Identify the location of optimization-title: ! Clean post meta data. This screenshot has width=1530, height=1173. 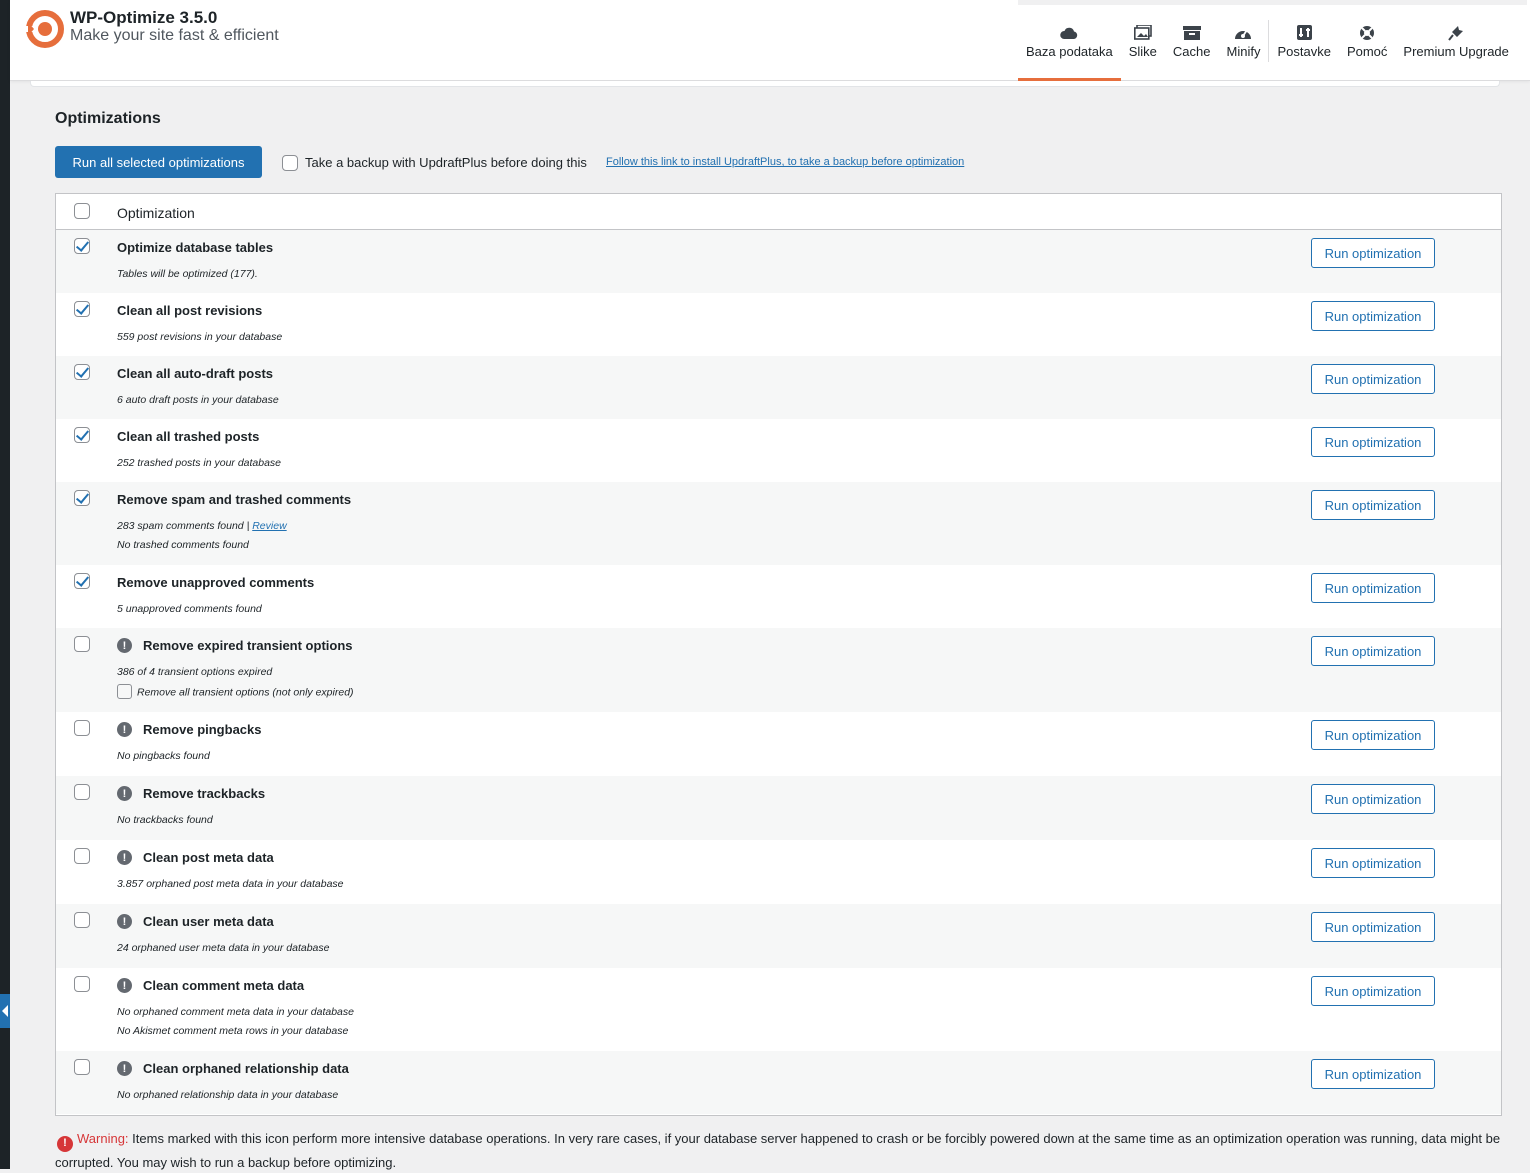
(195, 857).